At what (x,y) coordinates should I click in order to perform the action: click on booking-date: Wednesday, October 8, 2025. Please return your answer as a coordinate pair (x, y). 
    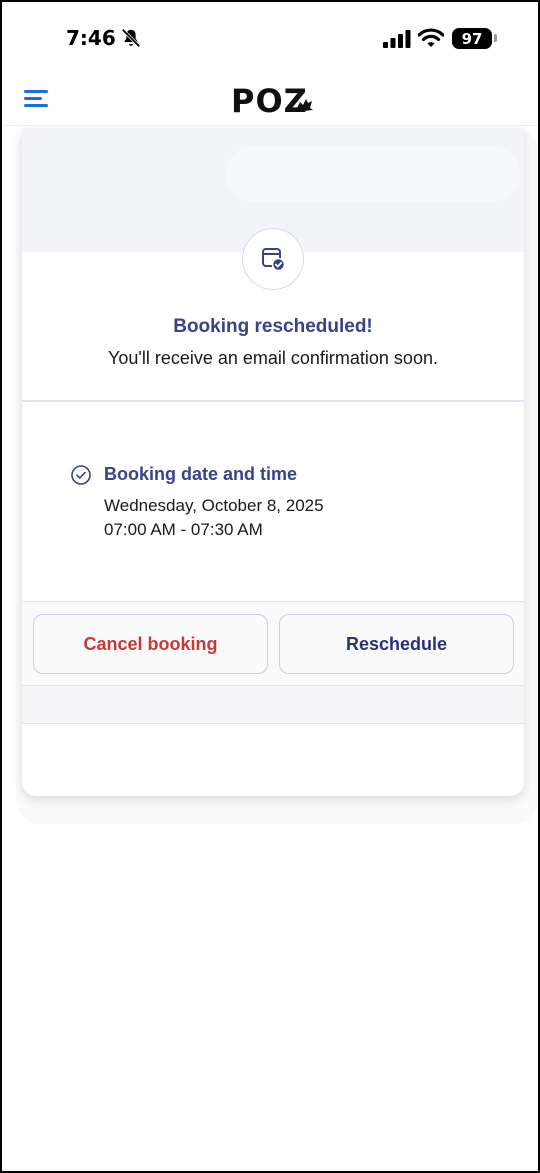
    Looking at the image, I should click on (214, 505).